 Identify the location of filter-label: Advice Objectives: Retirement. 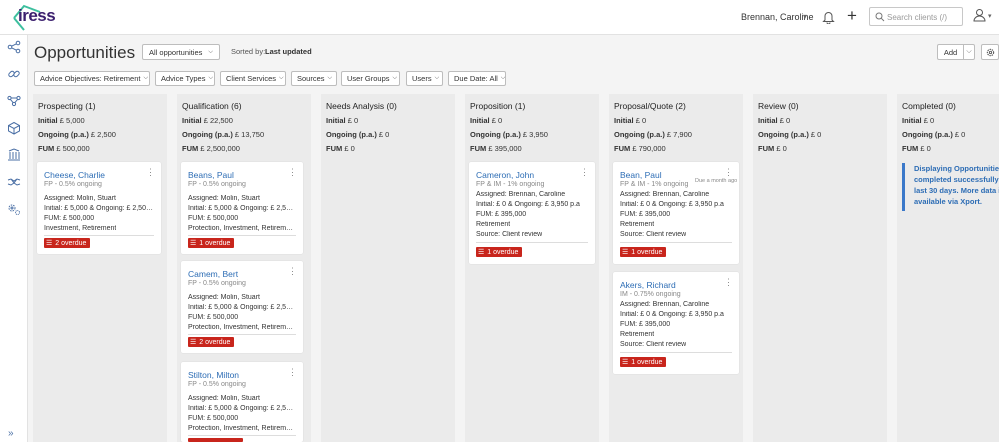
(90, 78).